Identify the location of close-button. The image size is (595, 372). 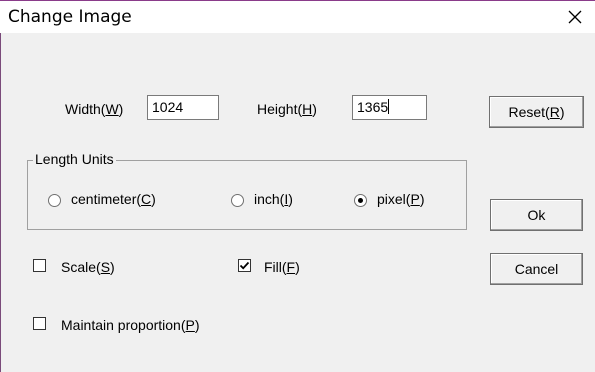
(575, 17).